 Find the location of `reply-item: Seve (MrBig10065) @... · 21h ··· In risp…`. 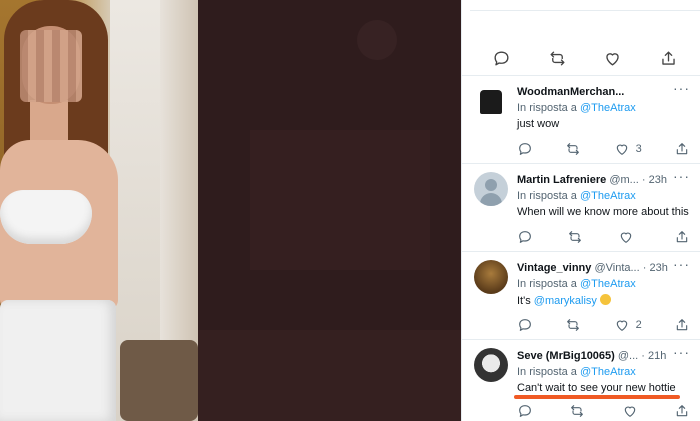

reply-item: Seve (MrBig10065) @... · 21h ··· In risp… is located at coordinates (581, 380).